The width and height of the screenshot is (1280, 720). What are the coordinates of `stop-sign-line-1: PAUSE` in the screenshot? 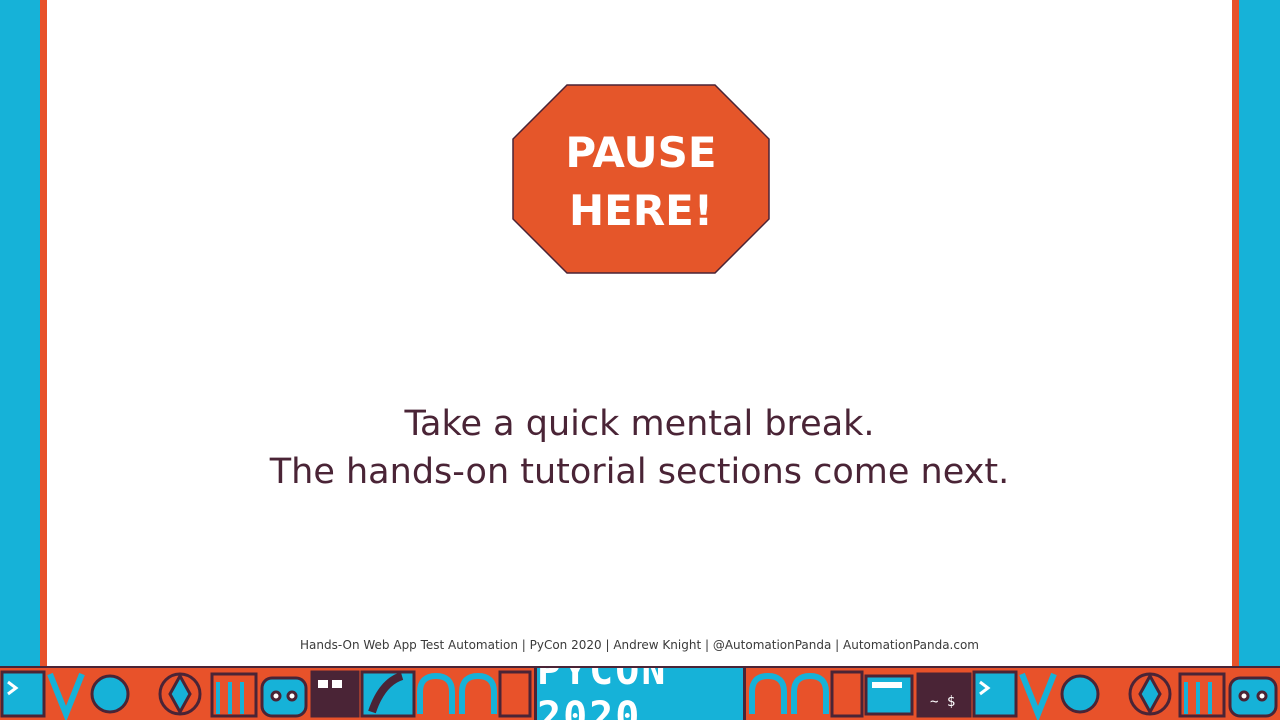 It's located at (641, 152).